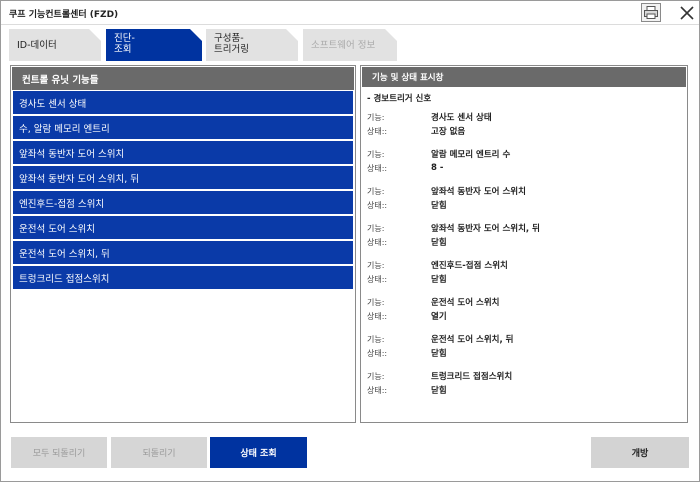 This screenshot has width=700, height=482. Describe the element at coordinates (159, 452) in the screenshot. I see `reset-button: 되돌리기` at that location.